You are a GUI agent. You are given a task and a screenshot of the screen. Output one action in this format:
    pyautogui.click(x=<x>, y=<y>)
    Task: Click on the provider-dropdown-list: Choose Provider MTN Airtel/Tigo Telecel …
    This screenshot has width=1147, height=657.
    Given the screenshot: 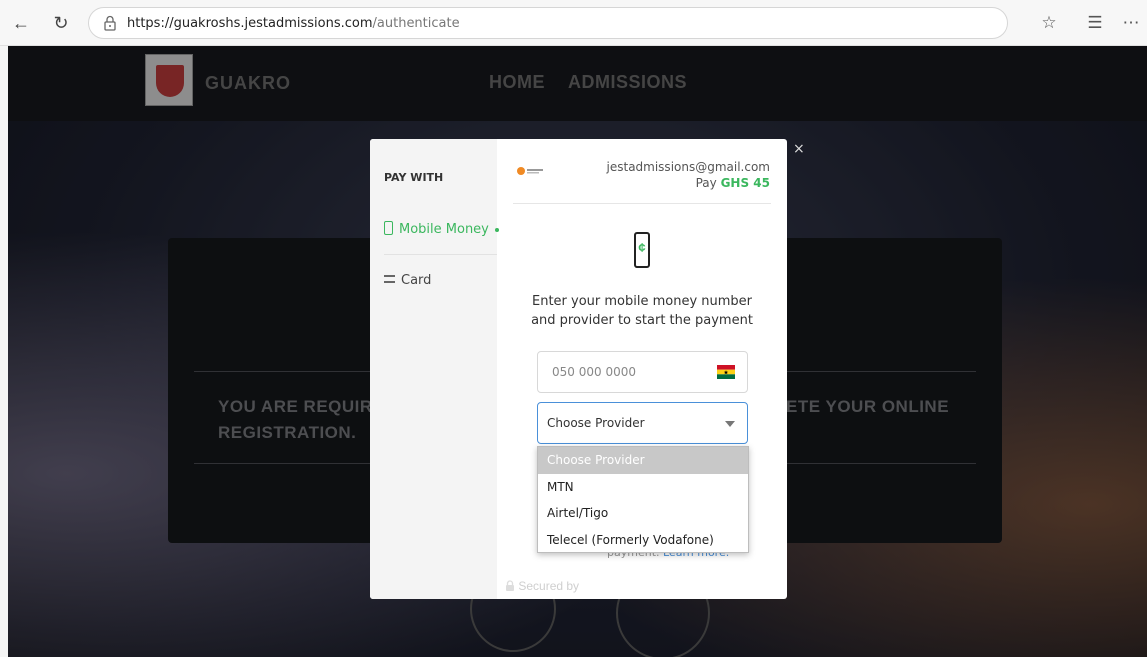 What is the action you would take?
    pyautogui.click(x=643, y=499)
    